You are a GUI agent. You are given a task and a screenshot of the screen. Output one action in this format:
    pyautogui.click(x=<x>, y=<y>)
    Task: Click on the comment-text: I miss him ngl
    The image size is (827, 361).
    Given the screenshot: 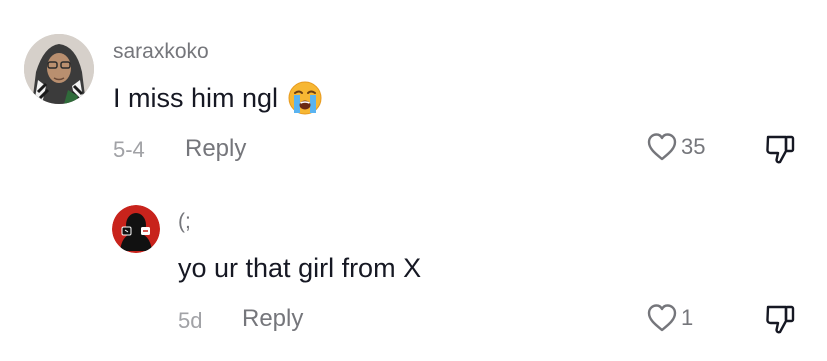 What is the action you would take?
    pyautogui.click(x=217, y=98)
    